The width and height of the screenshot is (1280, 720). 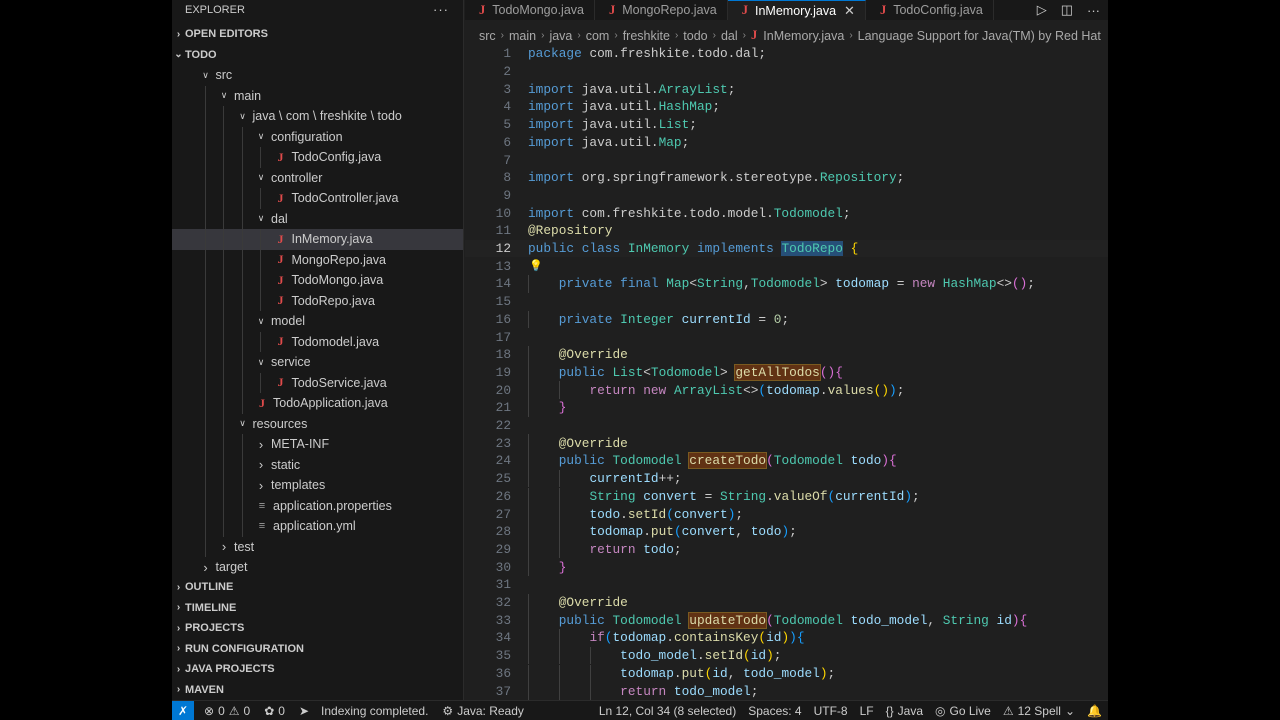 What do you see at coordinates (317, 362) in the screenshot?
I see `tree-folder: ∨ service` at bounding box center [317, 362].